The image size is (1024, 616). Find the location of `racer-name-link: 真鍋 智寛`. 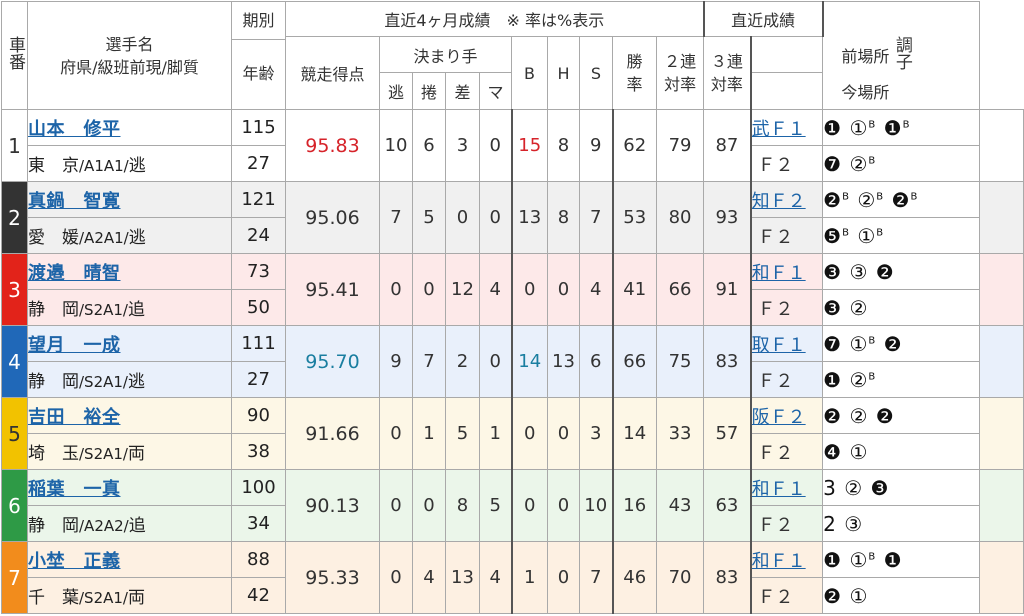

racer-name-link: 真鍋 智寛 is located at coordinates (75, 201).